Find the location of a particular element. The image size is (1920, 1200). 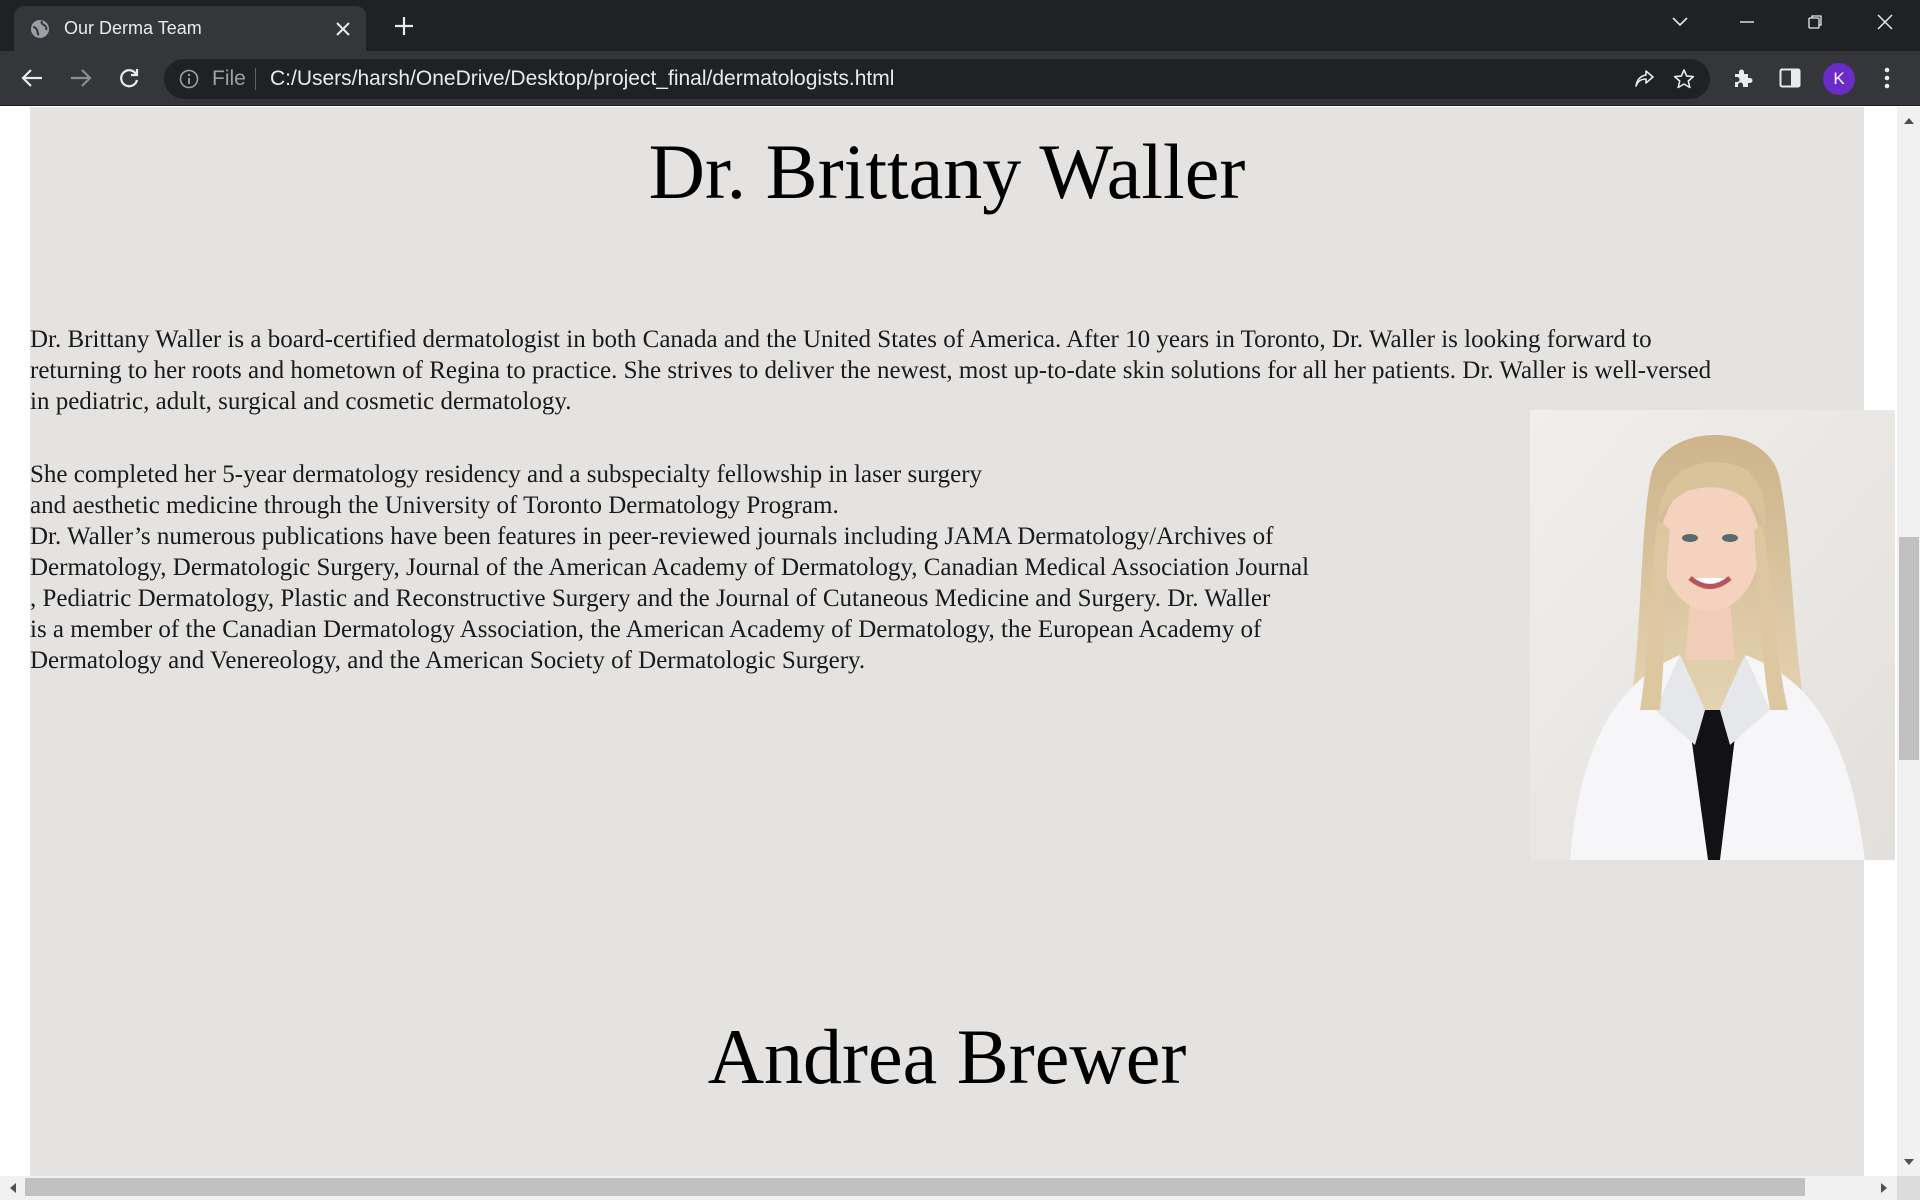

scroll-right-arrow-icon is located at coordinates (1884, 1188).